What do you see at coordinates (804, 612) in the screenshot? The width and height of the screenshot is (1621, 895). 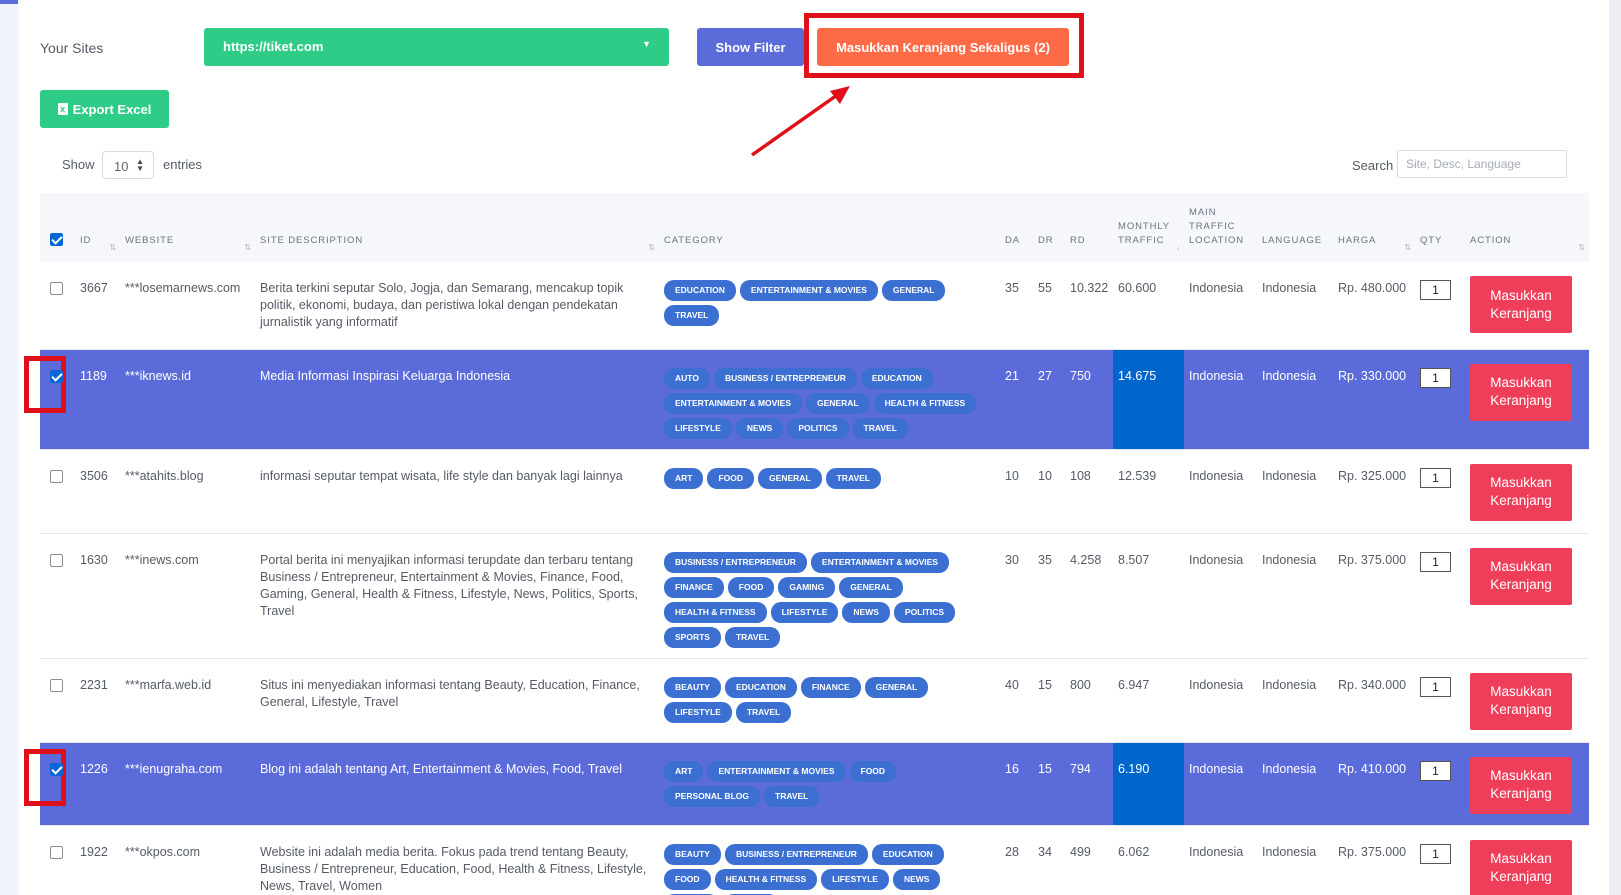 I see `category-tag: LIFESTYLE` at bounding box center [804, 612].